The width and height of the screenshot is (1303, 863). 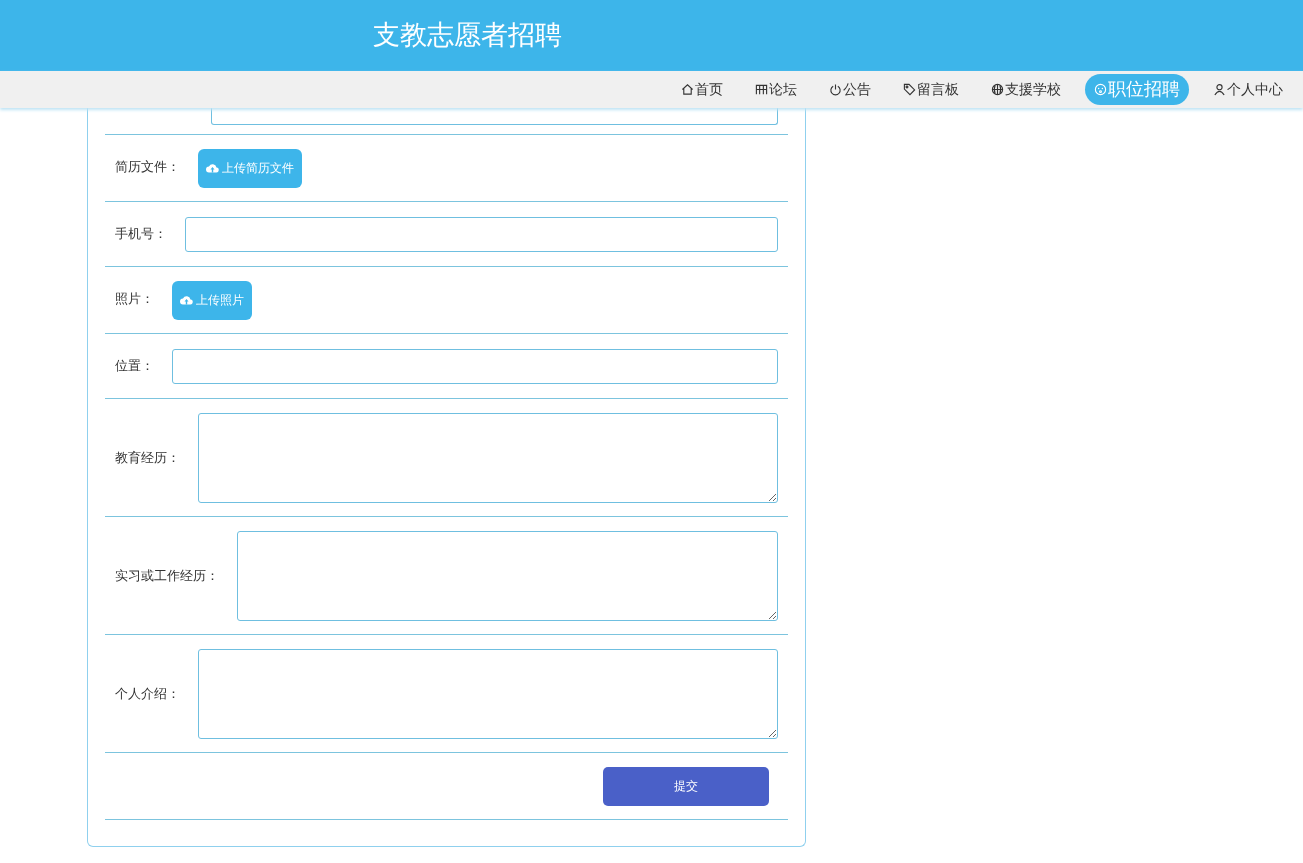 What do you see at coordinates (167, 575) in the screenshot?
I see `field-label: 实习或工作经历：` at bounding box center [167, 575].